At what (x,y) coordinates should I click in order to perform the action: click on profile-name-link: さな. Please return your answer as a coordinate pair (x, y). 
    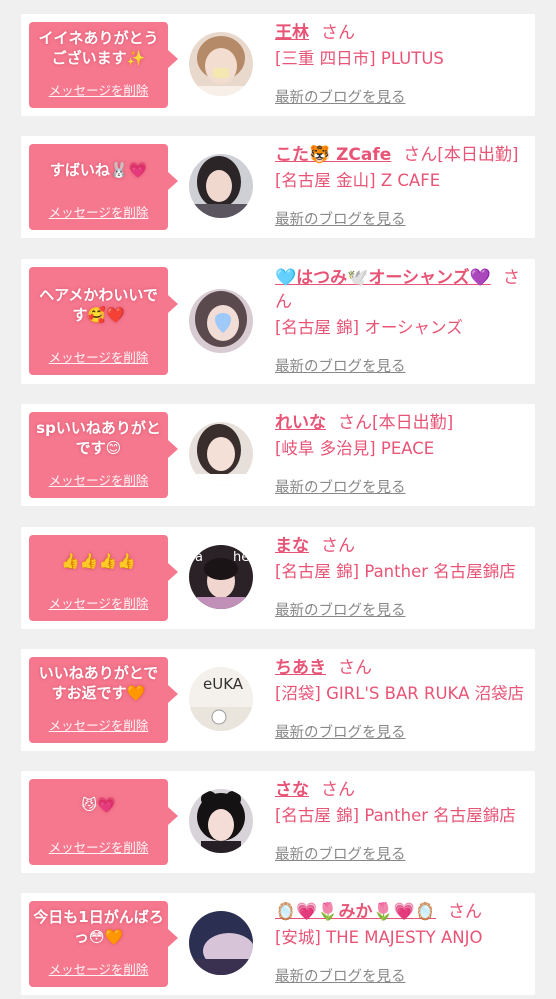
    Looking at the image, I should click on (292, 790).